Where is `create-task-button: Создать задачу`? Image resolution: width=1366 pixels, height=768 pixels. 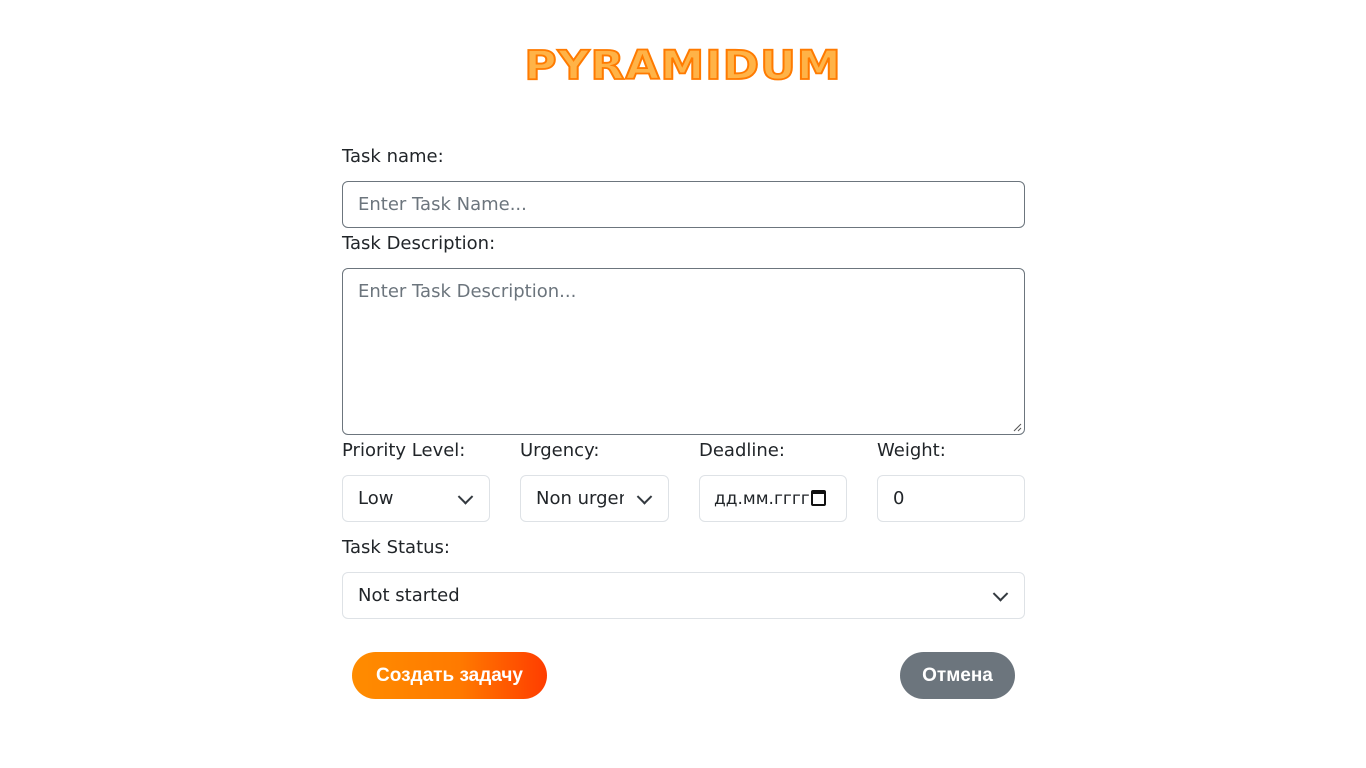
create-task-button: Создать задачу is located at coordinates (449, 675).